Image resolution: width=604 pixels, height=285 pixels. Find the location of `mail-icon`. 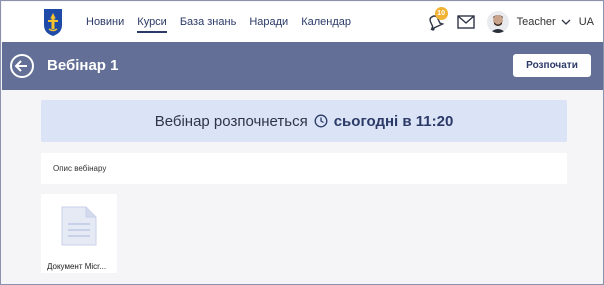

mail-icon is located at coordinates (465, 22).